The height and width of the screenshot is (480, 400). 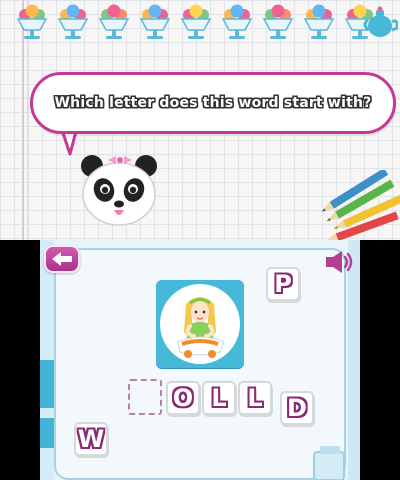 I want to click on question-speech-bubble: Which letter does this word start with?, so click(x=213, y=103).